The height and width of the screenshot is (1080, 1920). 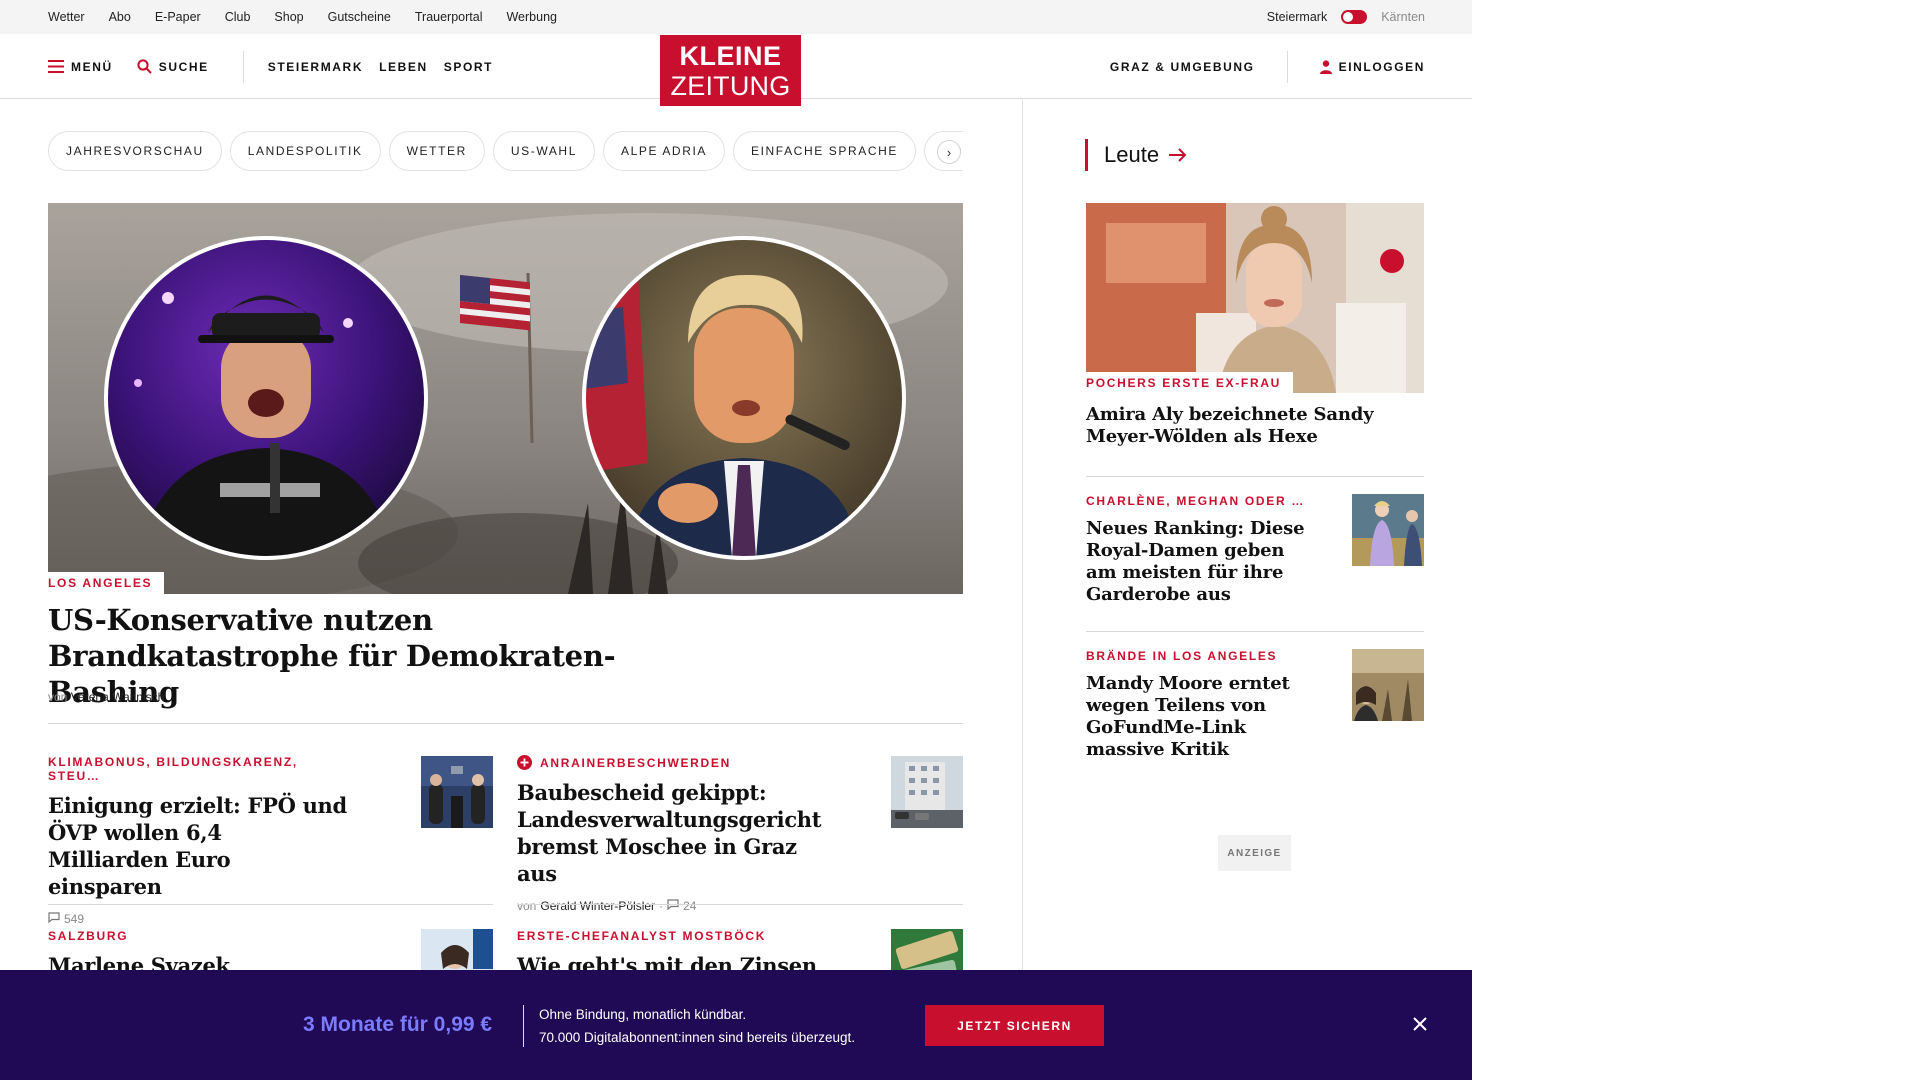 What do you see at coordinates (243, 66) in the screenshot?
I see `header-divider` at bounding box center [243, 66].